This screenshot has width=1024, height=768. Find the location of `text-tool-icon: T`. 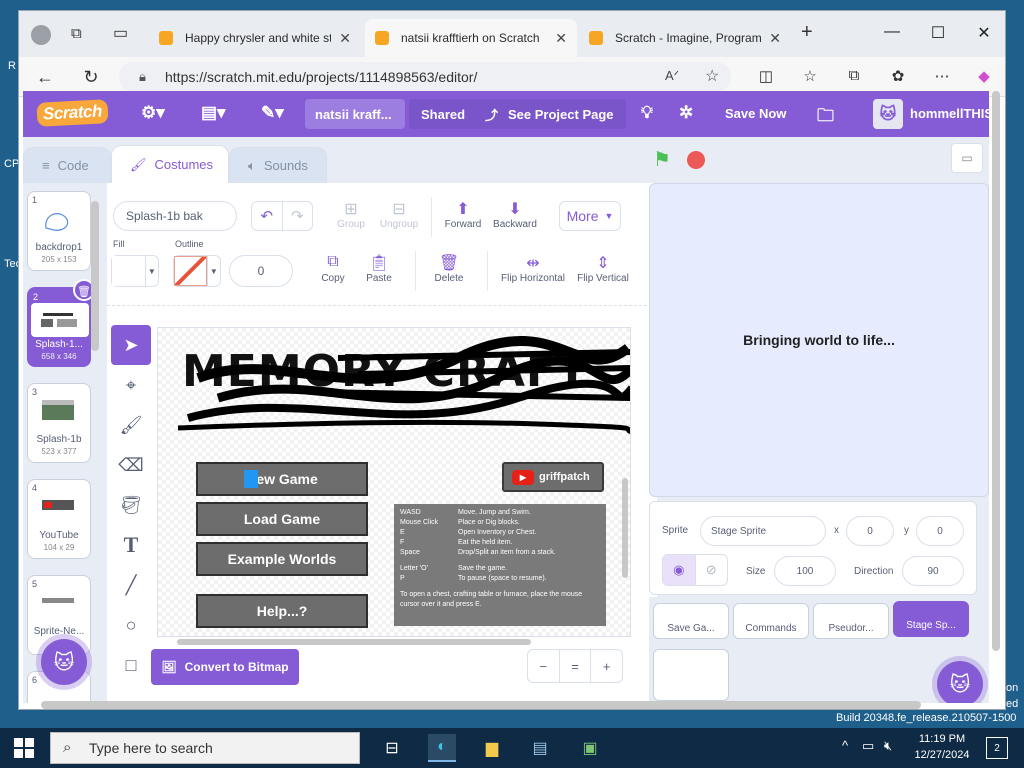

text-tool-icon: T is located at coordinates (131, 545).